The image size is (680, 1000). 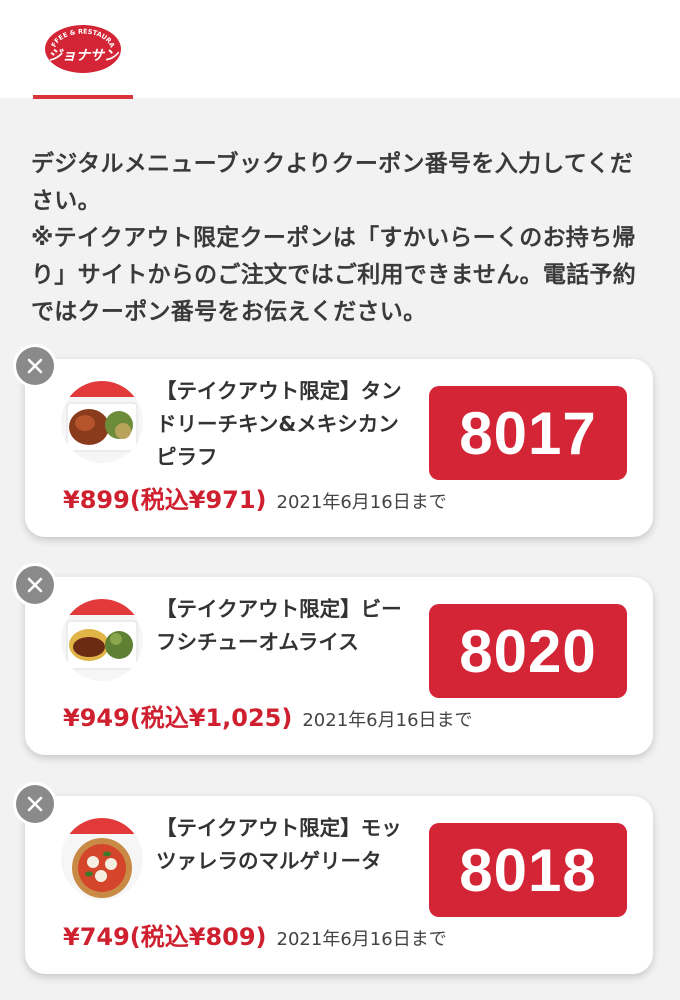 I want to click on coupon-title: 【テイクアウト限定】タンドリーチキン&メキシカンピラフ, so click(x=279, y=424).